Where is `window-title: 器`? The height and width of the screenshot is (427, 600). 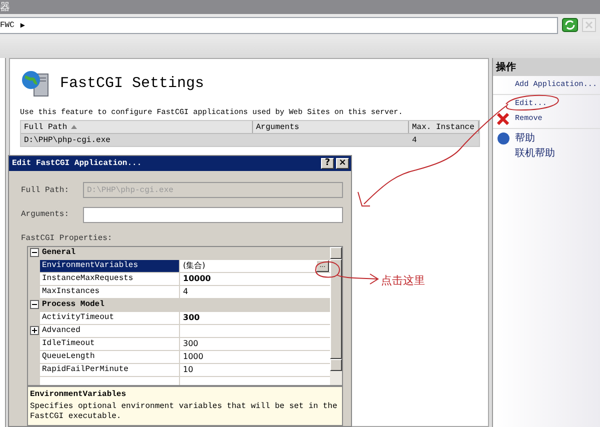
window-title: 器 is located at coordinates (5, 7).